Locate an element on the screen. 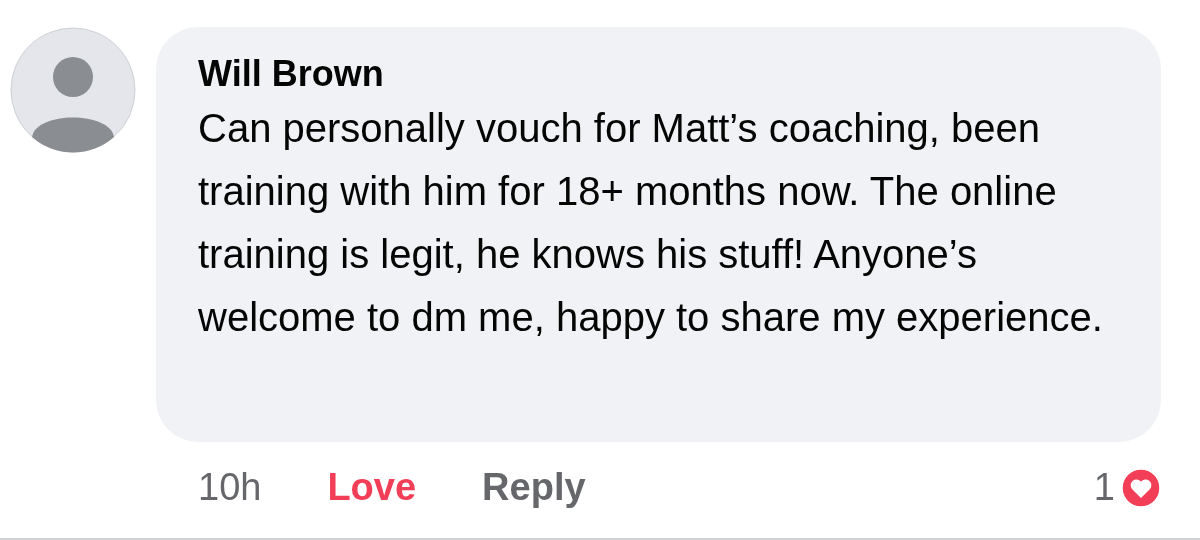  action-link: Love is located at coordinates (372, 487).